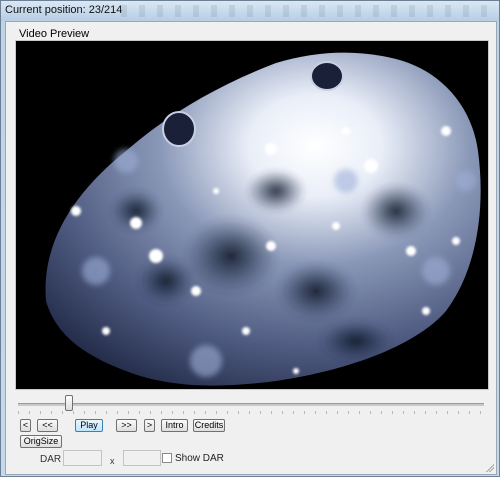 The image size is (500, 477). What do you see at coordinates (307, 11) in the screenshot?
I see `title-bar-background-ghost` at bounding box center [307, 11].